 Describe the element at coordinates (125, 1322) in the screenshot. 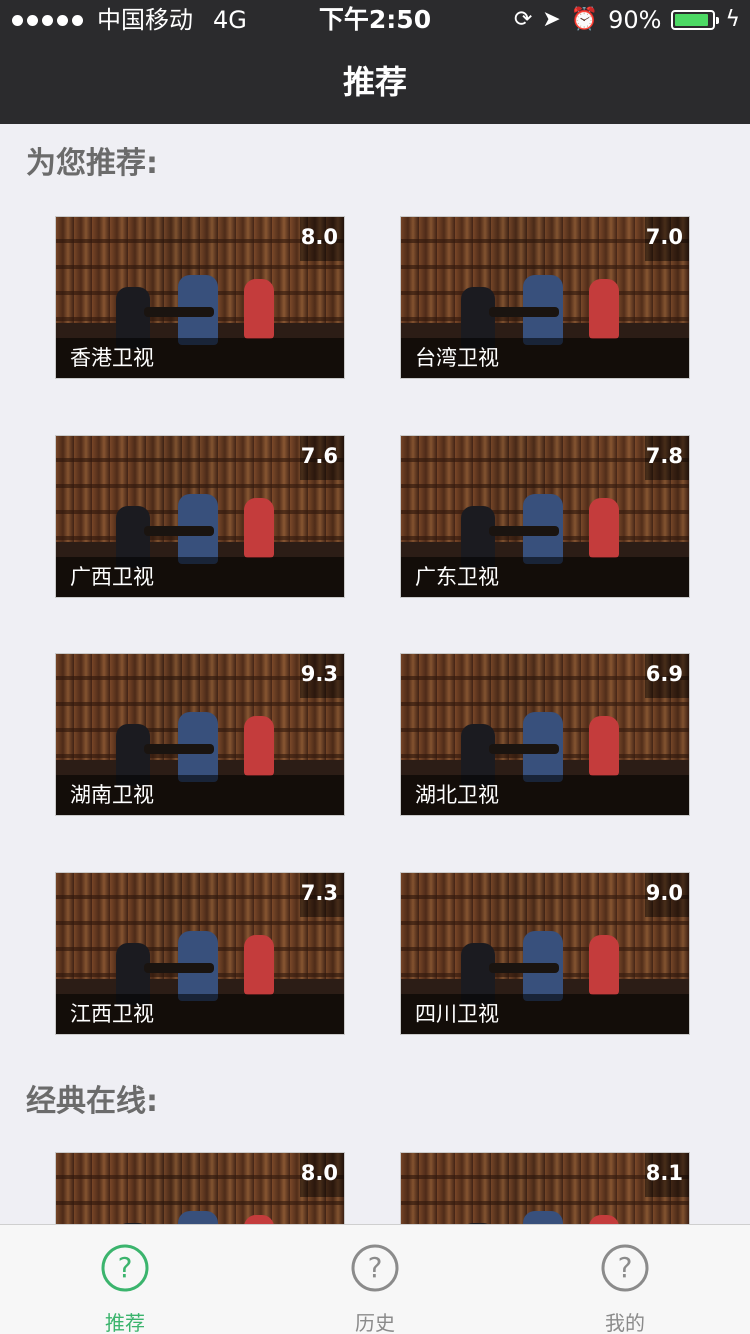

I see `tab-label: 推荐` at that location.